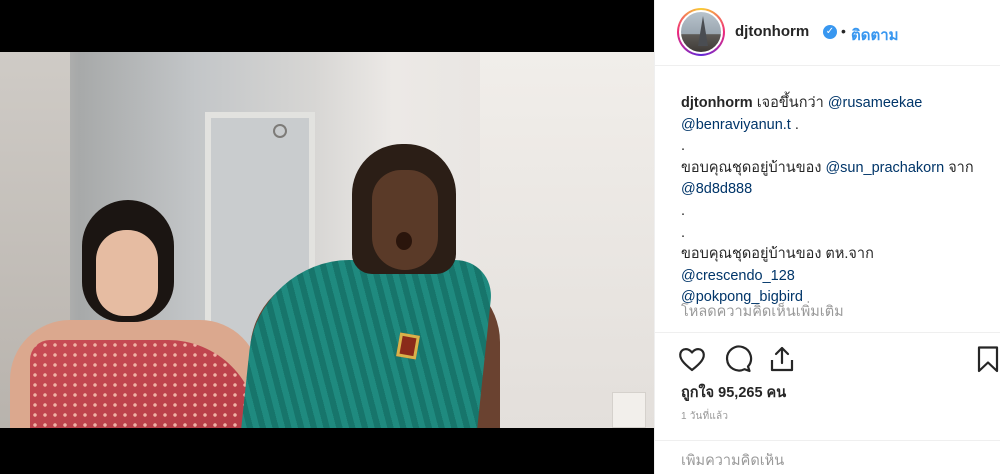 The width and height of the screenshot is (1000, 474). Describe the element at coordinates (404, 241) in the screenshot. I see `person-right-mouth` at that location.